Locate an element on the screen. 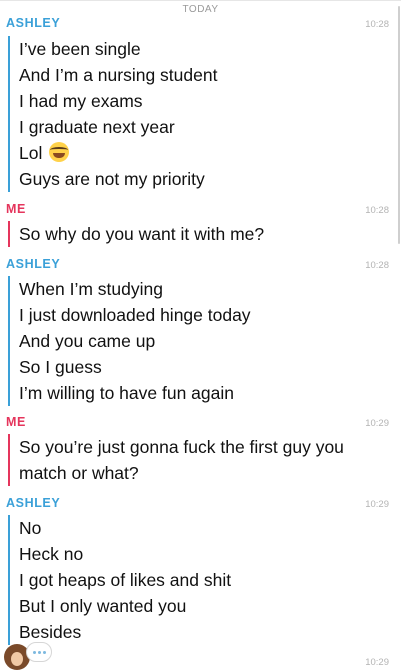 The height and width of the screenshot is (670, 401). message-line: So I guess is located at coordinates (203, 367).